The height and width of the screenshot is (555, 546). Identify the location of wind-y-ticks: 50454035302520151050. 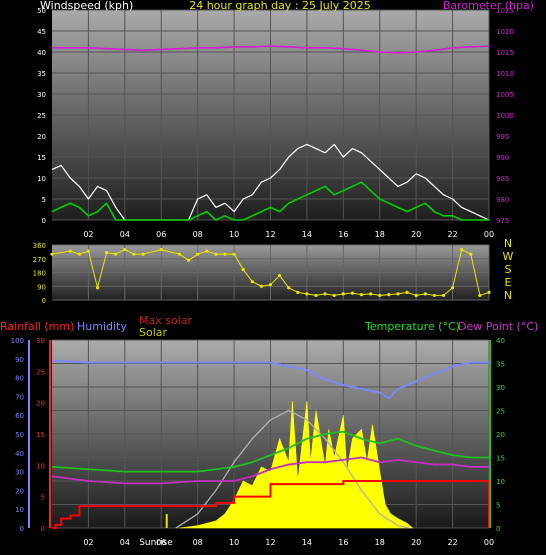
(41, 116).